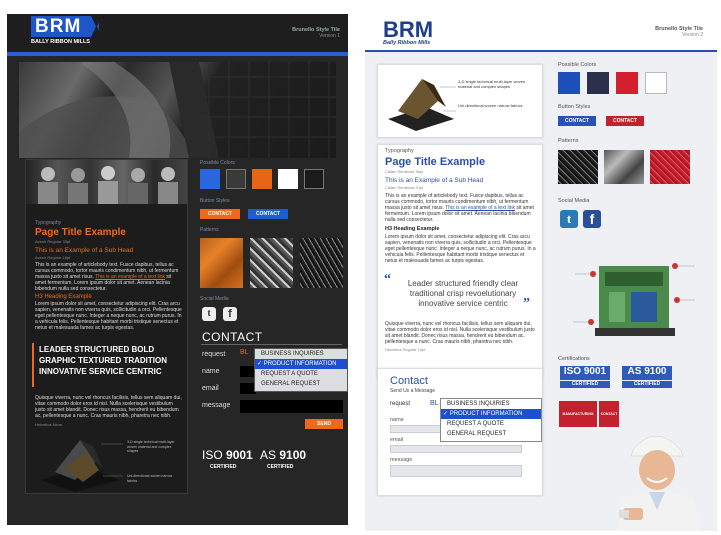 The width and height of the screenshot is (721, 535). Describe the element at coordinates (262, 179) in the screenshot. I see `color-swatches-v1` at that location.